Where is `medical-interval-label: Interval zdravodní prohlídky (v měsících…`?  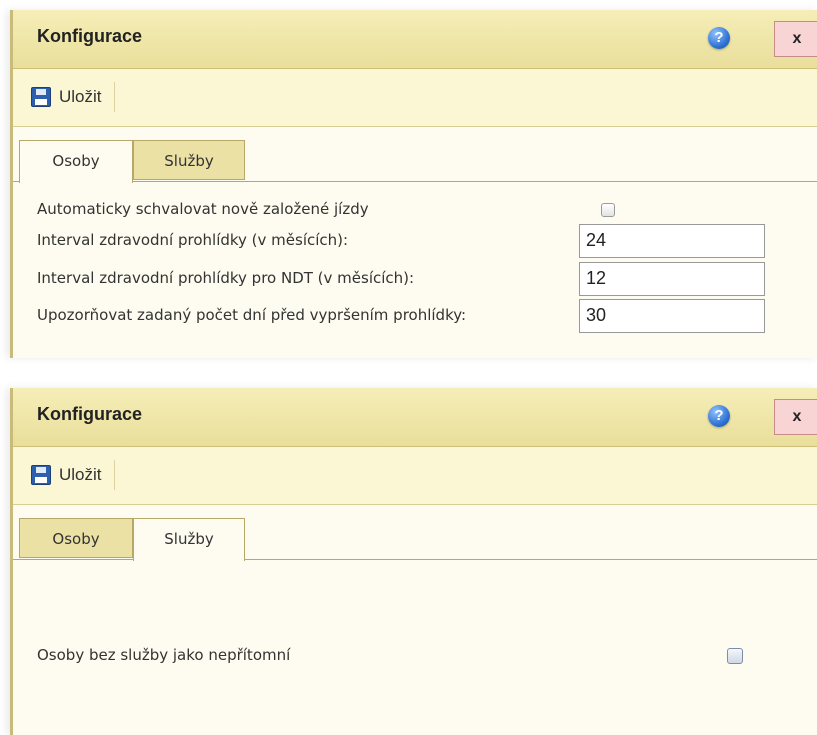 medical-interval-label: Interval zdravodní prohlídky (v měsících… is located at coordinates (193, 240).